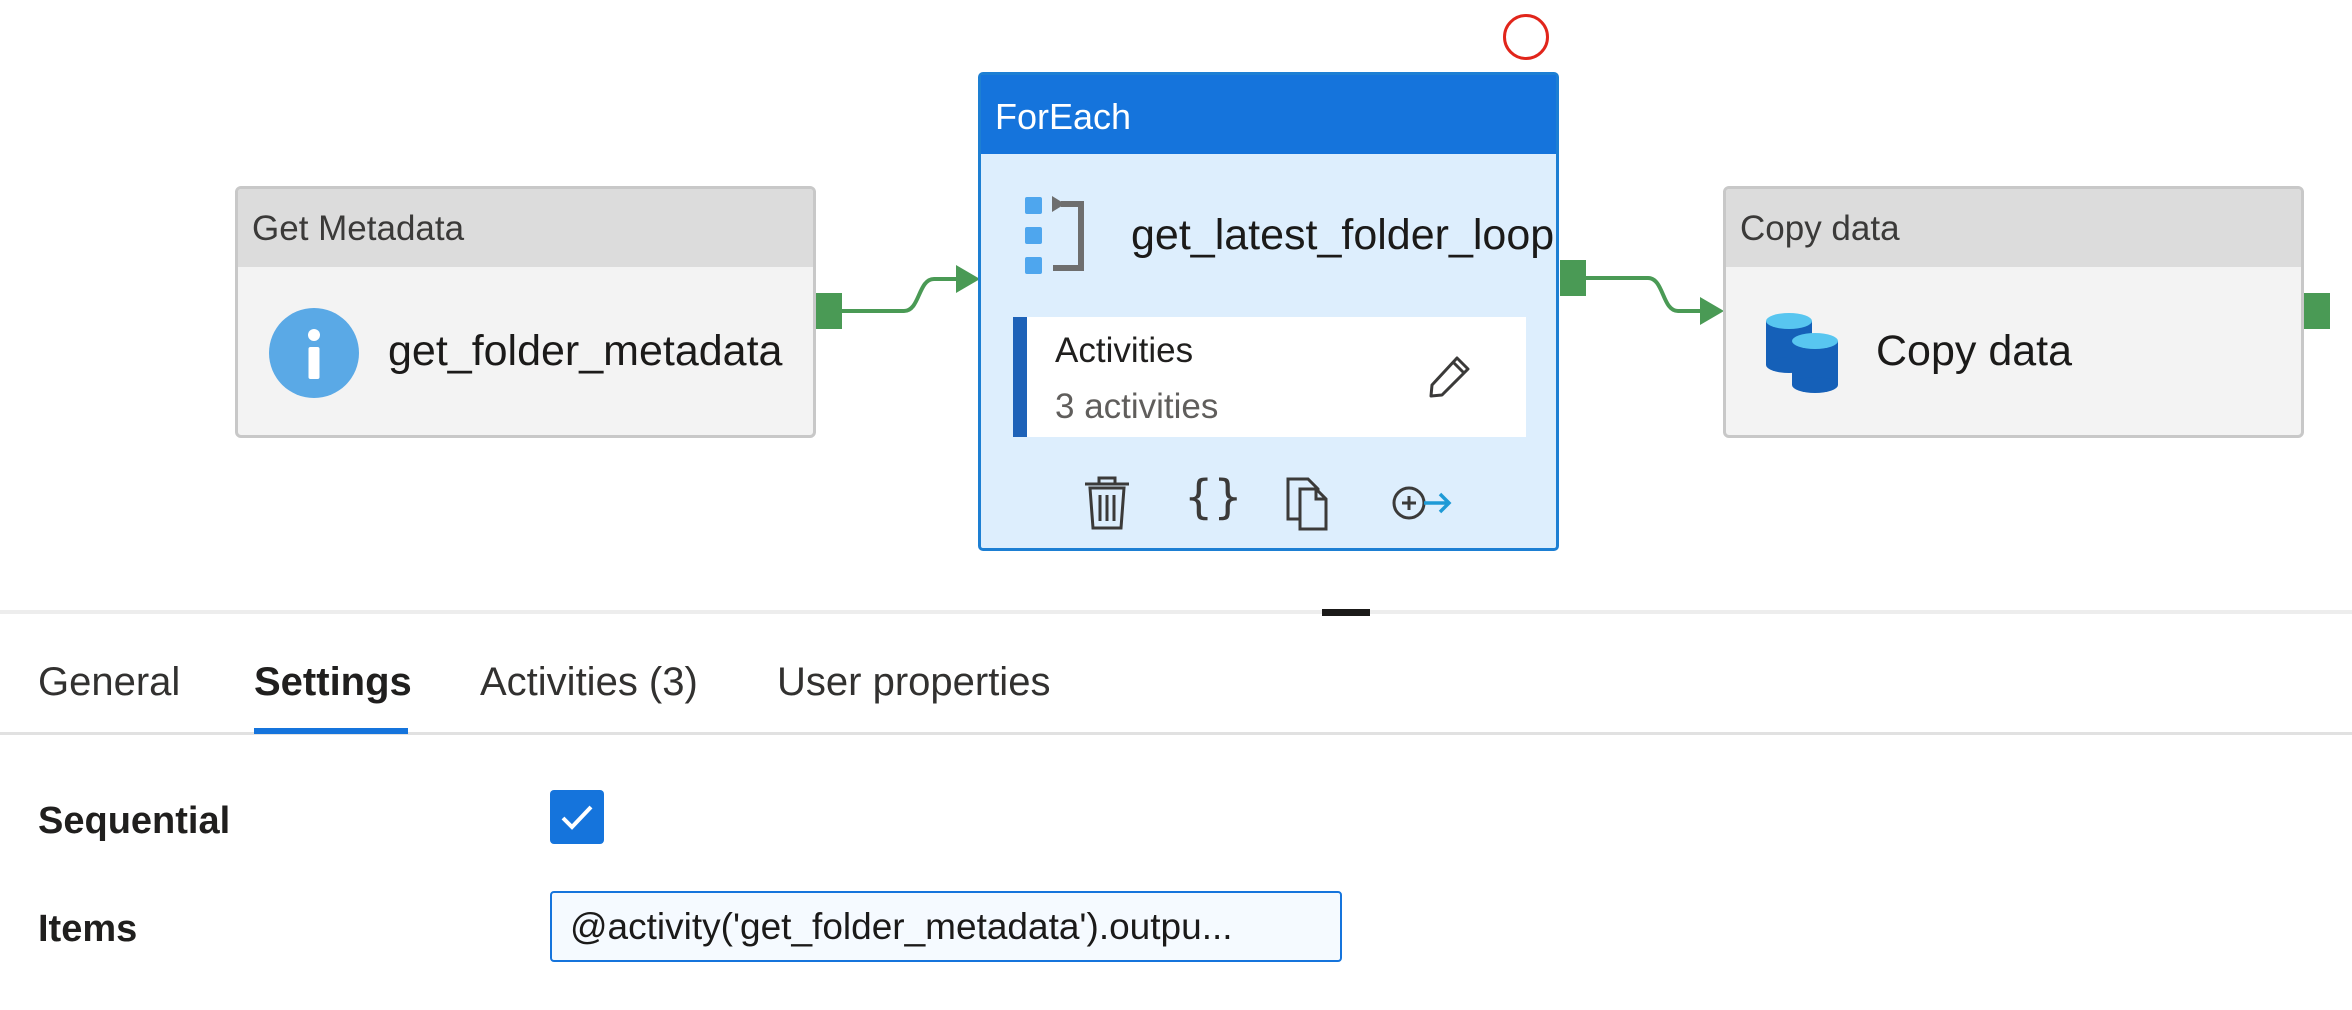 The height and width of the screenshot is (1010, 2352). What do you see at coordinates (1346, 612) in the screenshot?
I see `resize-handle` at bounding box center [1346, 612].